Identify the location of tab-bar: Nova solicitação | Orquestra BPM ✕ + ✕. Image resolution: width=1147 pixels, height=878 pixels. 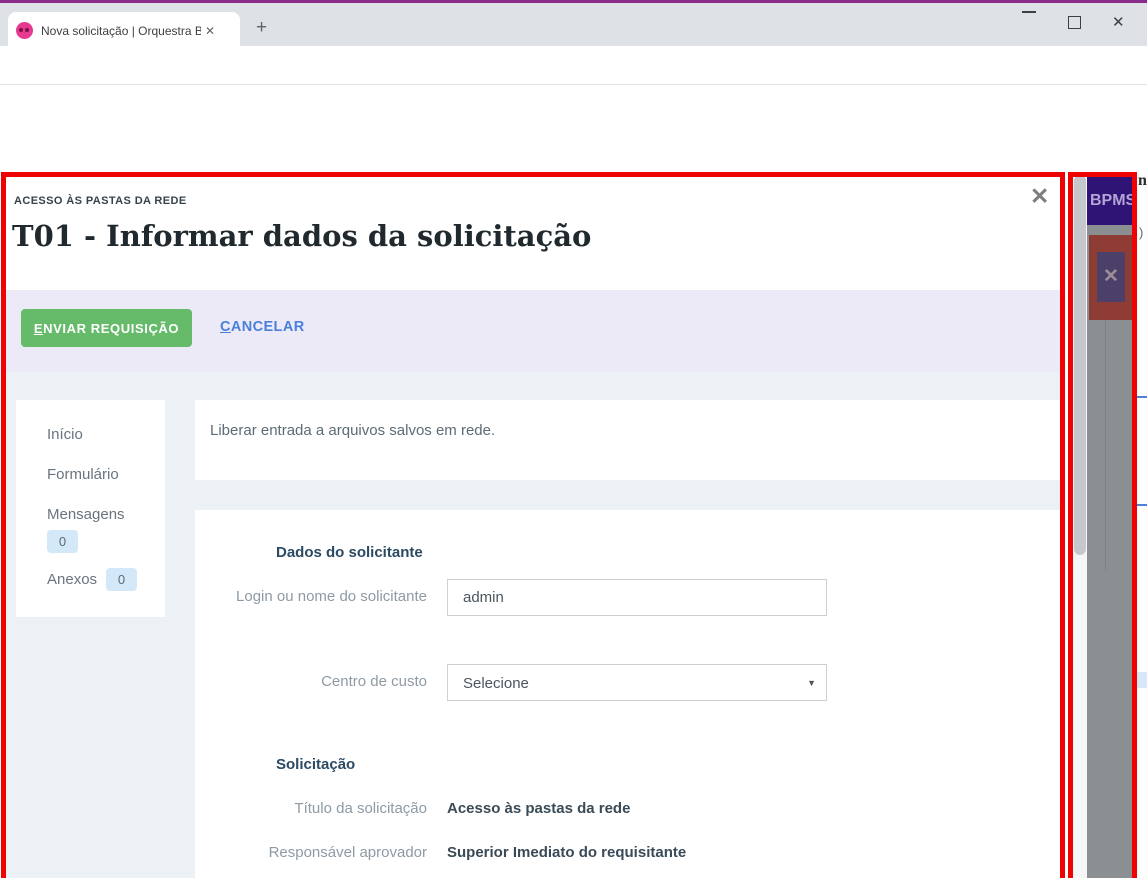
(573, 26).